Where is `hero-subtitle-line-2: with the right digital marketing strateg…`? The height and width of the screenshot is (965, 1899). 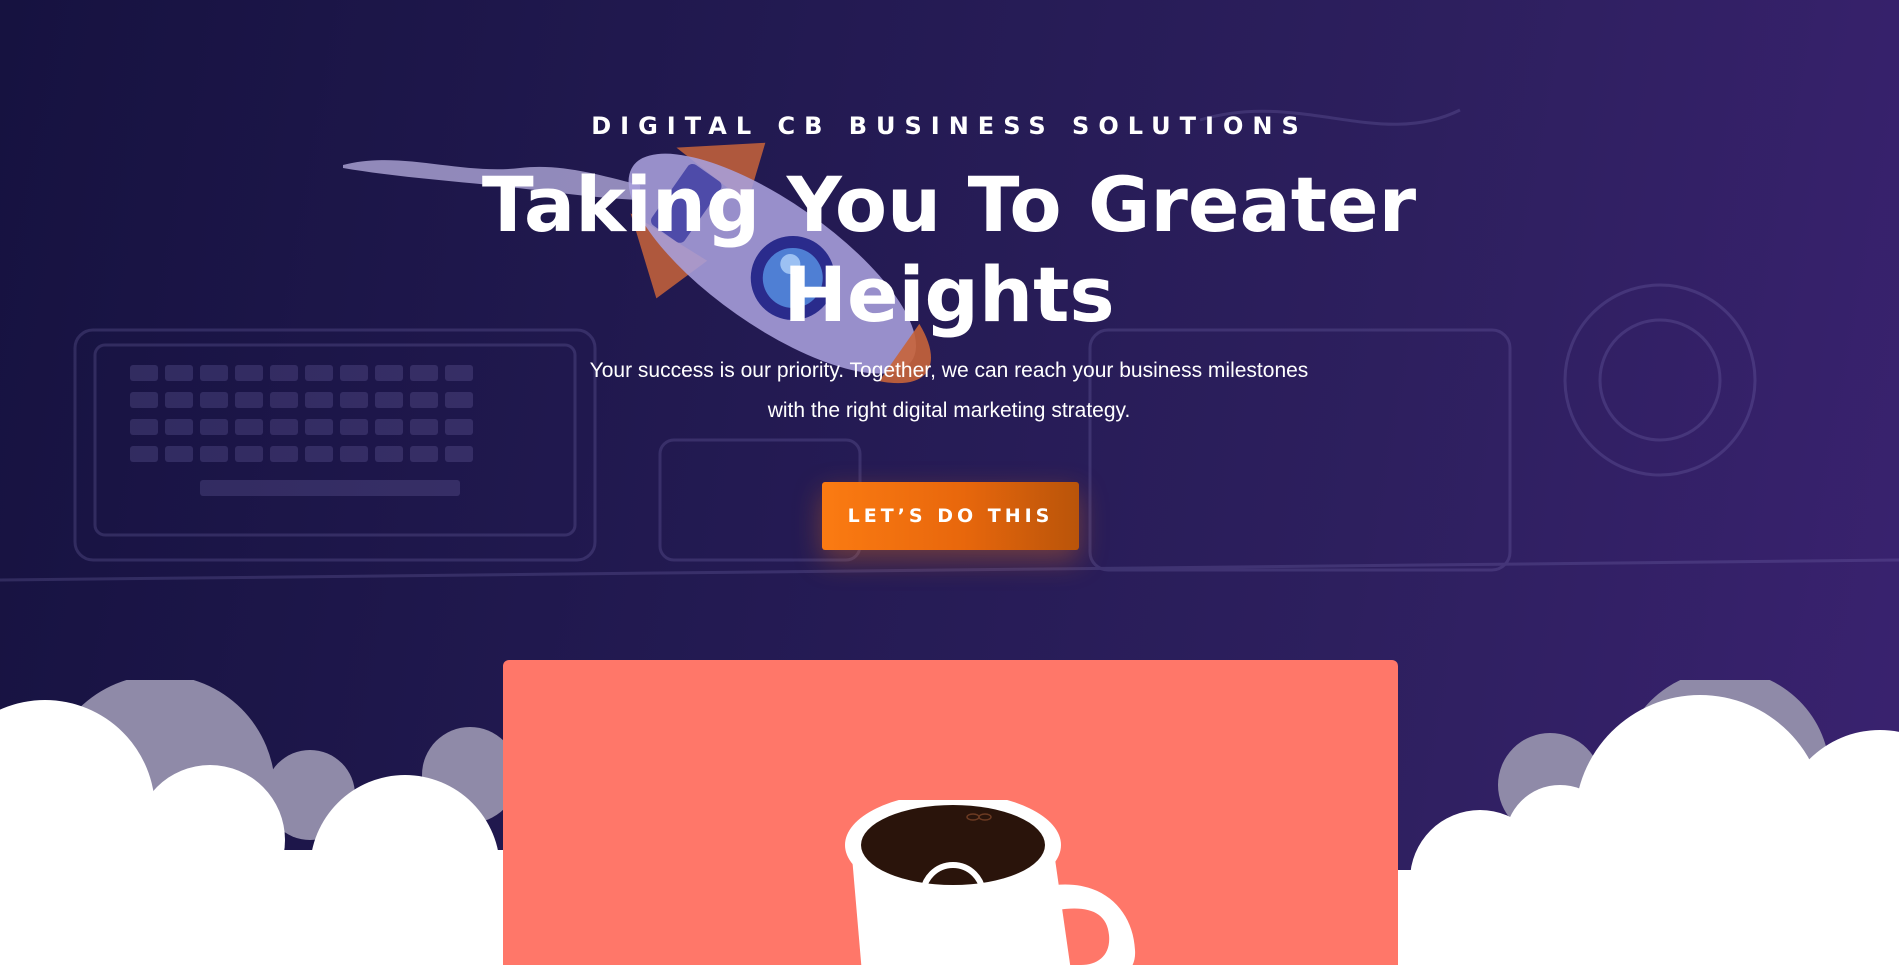
hero-subtitle-line-2: with the right digital marketing strateg… is located at coordinates (949, 410).